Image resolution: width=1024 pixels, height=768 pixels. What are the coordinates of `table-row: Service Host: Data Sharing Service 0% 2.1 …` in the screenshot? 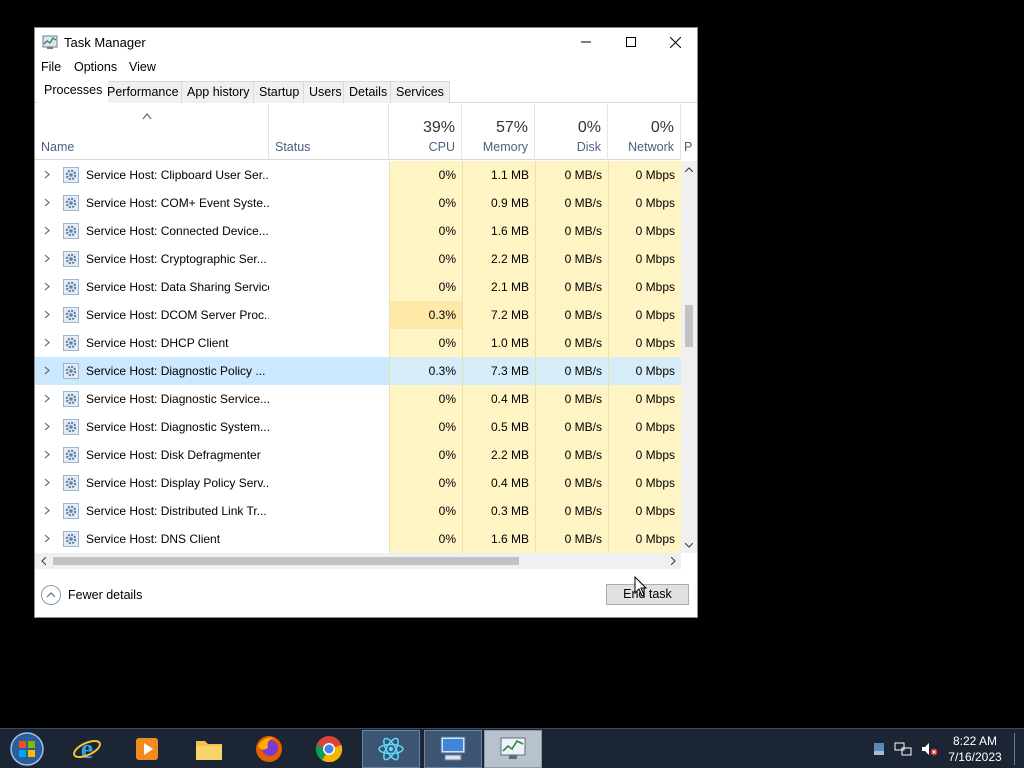 It's located at (358, 287).